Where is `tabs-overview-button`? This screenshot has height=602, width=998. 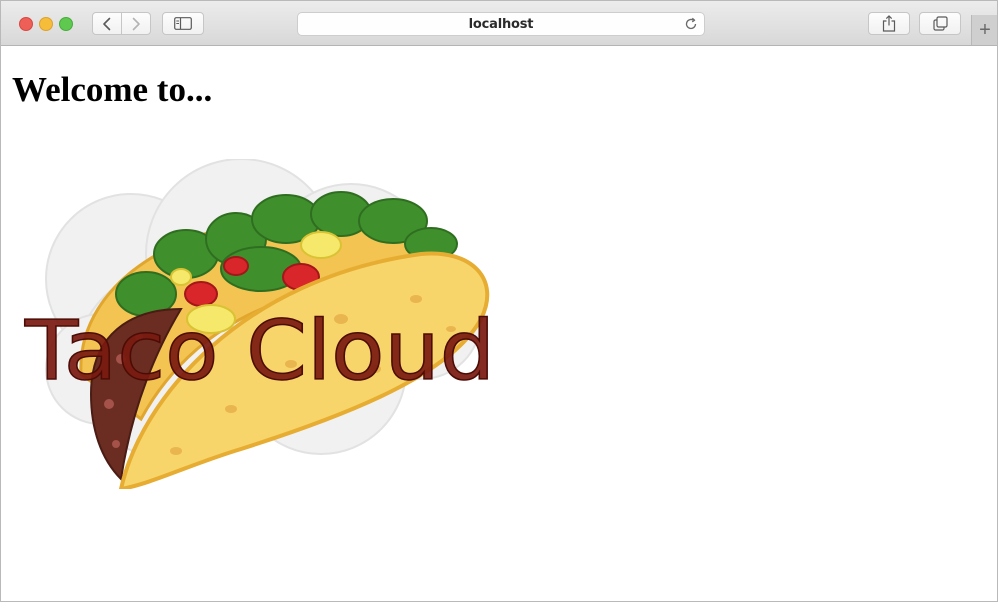
tabs-overview-button is located at coordinates (940, 23).